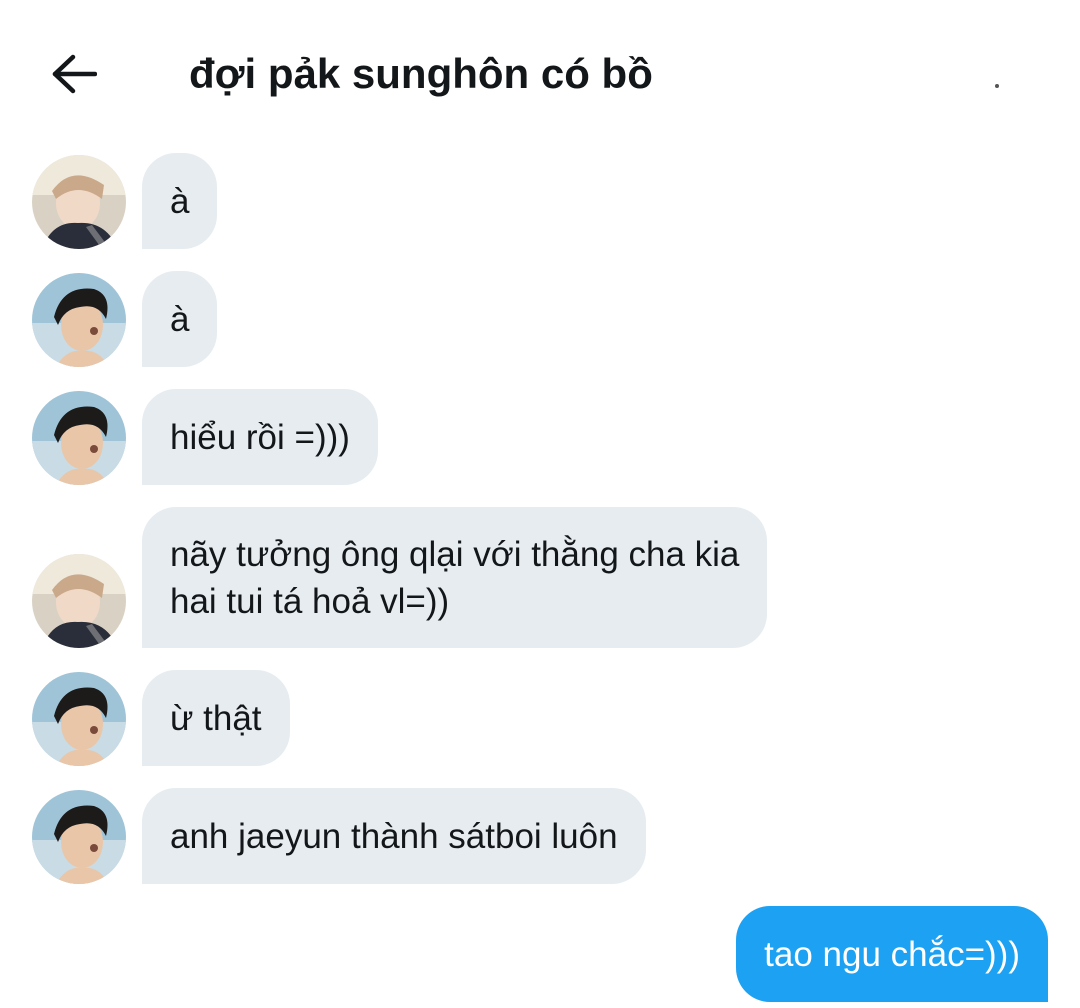 Image resolution: width=1080 pixels, height=1008 pixels. I want to click on message-text: tao ngu chắc=))), so click(892, 954).